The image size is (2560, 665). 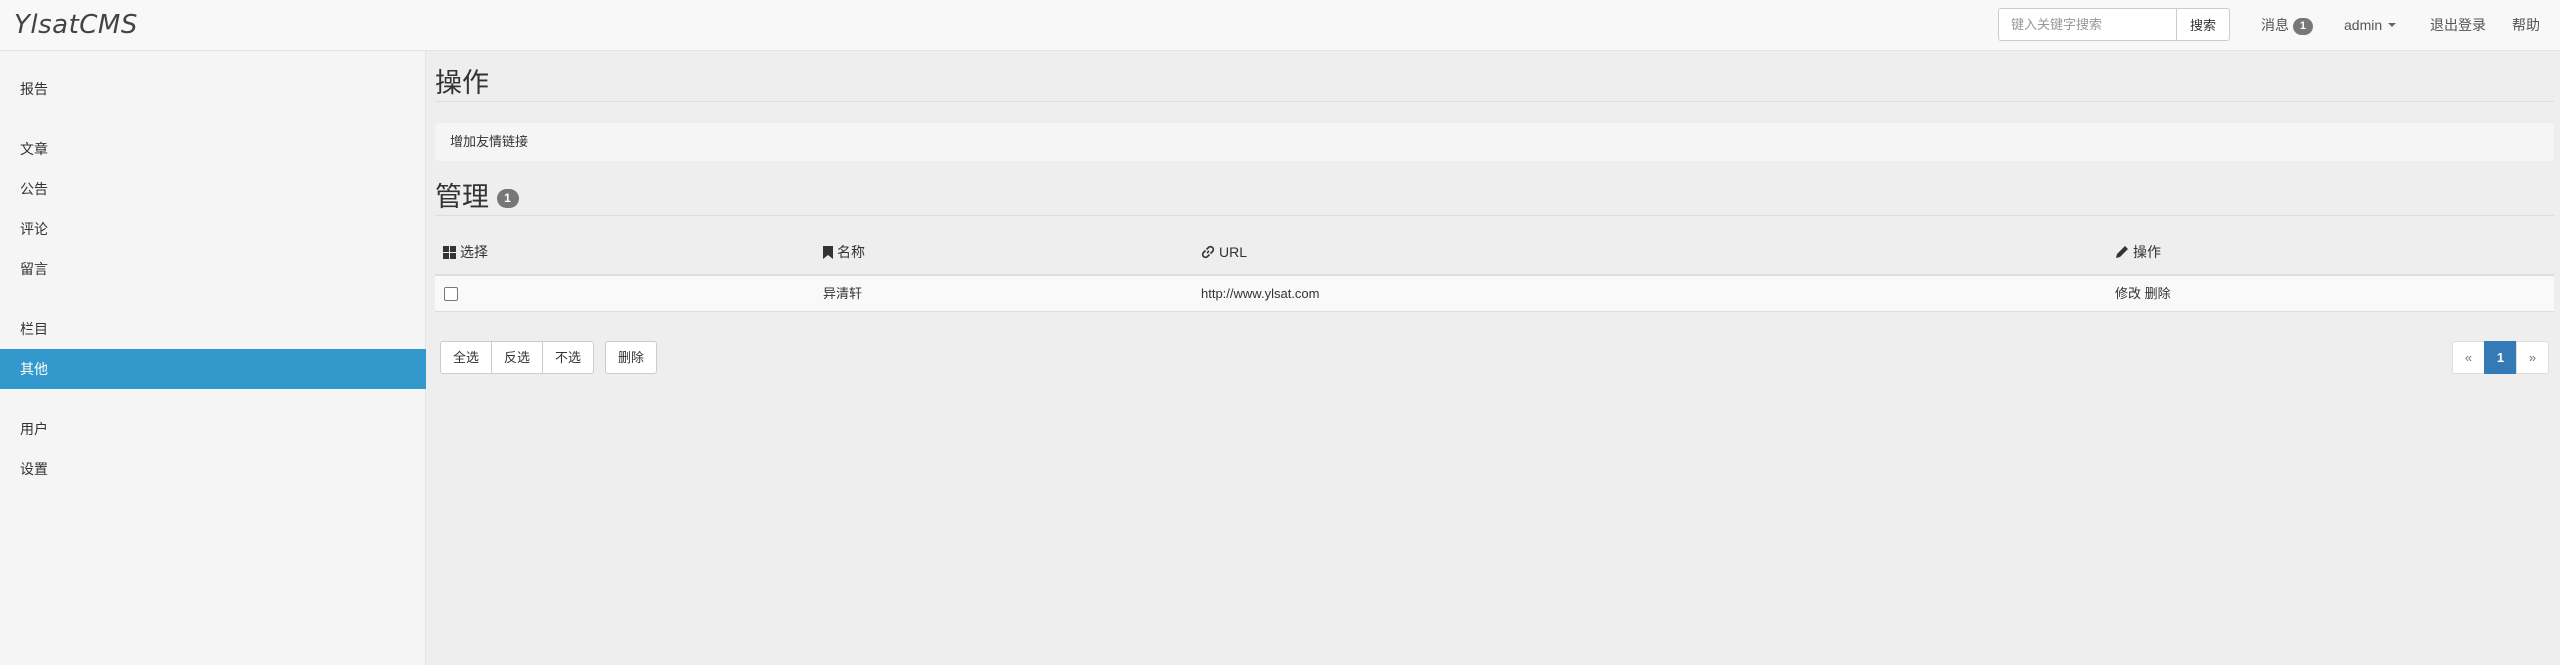 What do you see at coordinates (213, 149) in the screenshot?
I see `sidebar-item-articles: 文章` at bounding box center [213, 149].